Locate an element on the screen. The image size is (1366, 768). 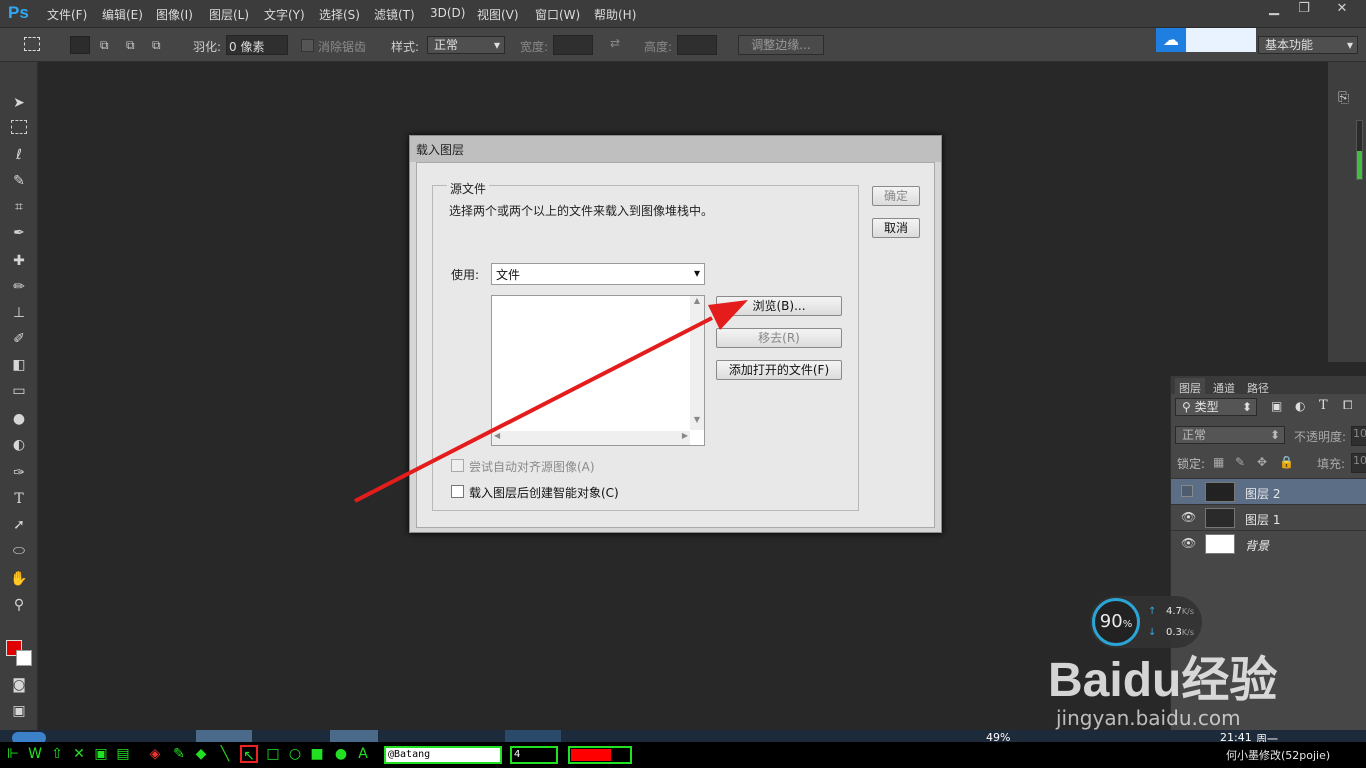
text-icon: A is located at coordinates (363, 754).